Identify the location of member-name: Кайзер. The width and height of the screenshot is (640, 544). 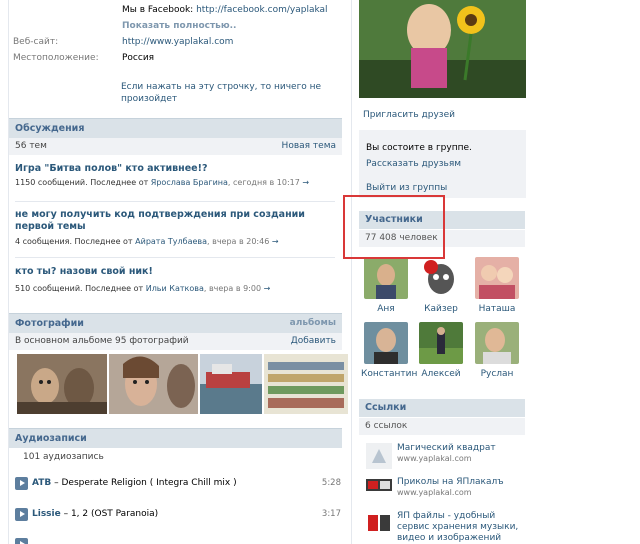
(441, 309).